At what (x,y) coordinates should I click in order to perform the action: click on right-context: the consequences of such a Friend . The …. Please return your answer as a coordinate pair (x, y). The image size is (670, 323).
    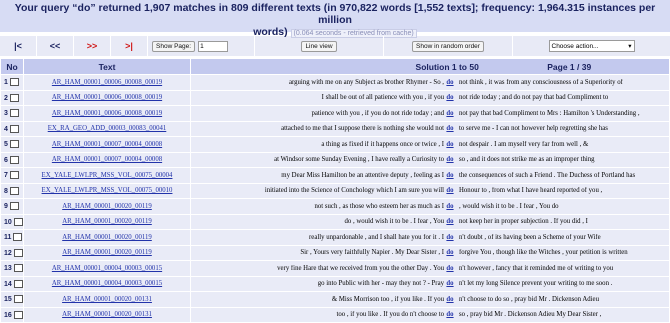
    Looking at the image, I should click on (547, 175).